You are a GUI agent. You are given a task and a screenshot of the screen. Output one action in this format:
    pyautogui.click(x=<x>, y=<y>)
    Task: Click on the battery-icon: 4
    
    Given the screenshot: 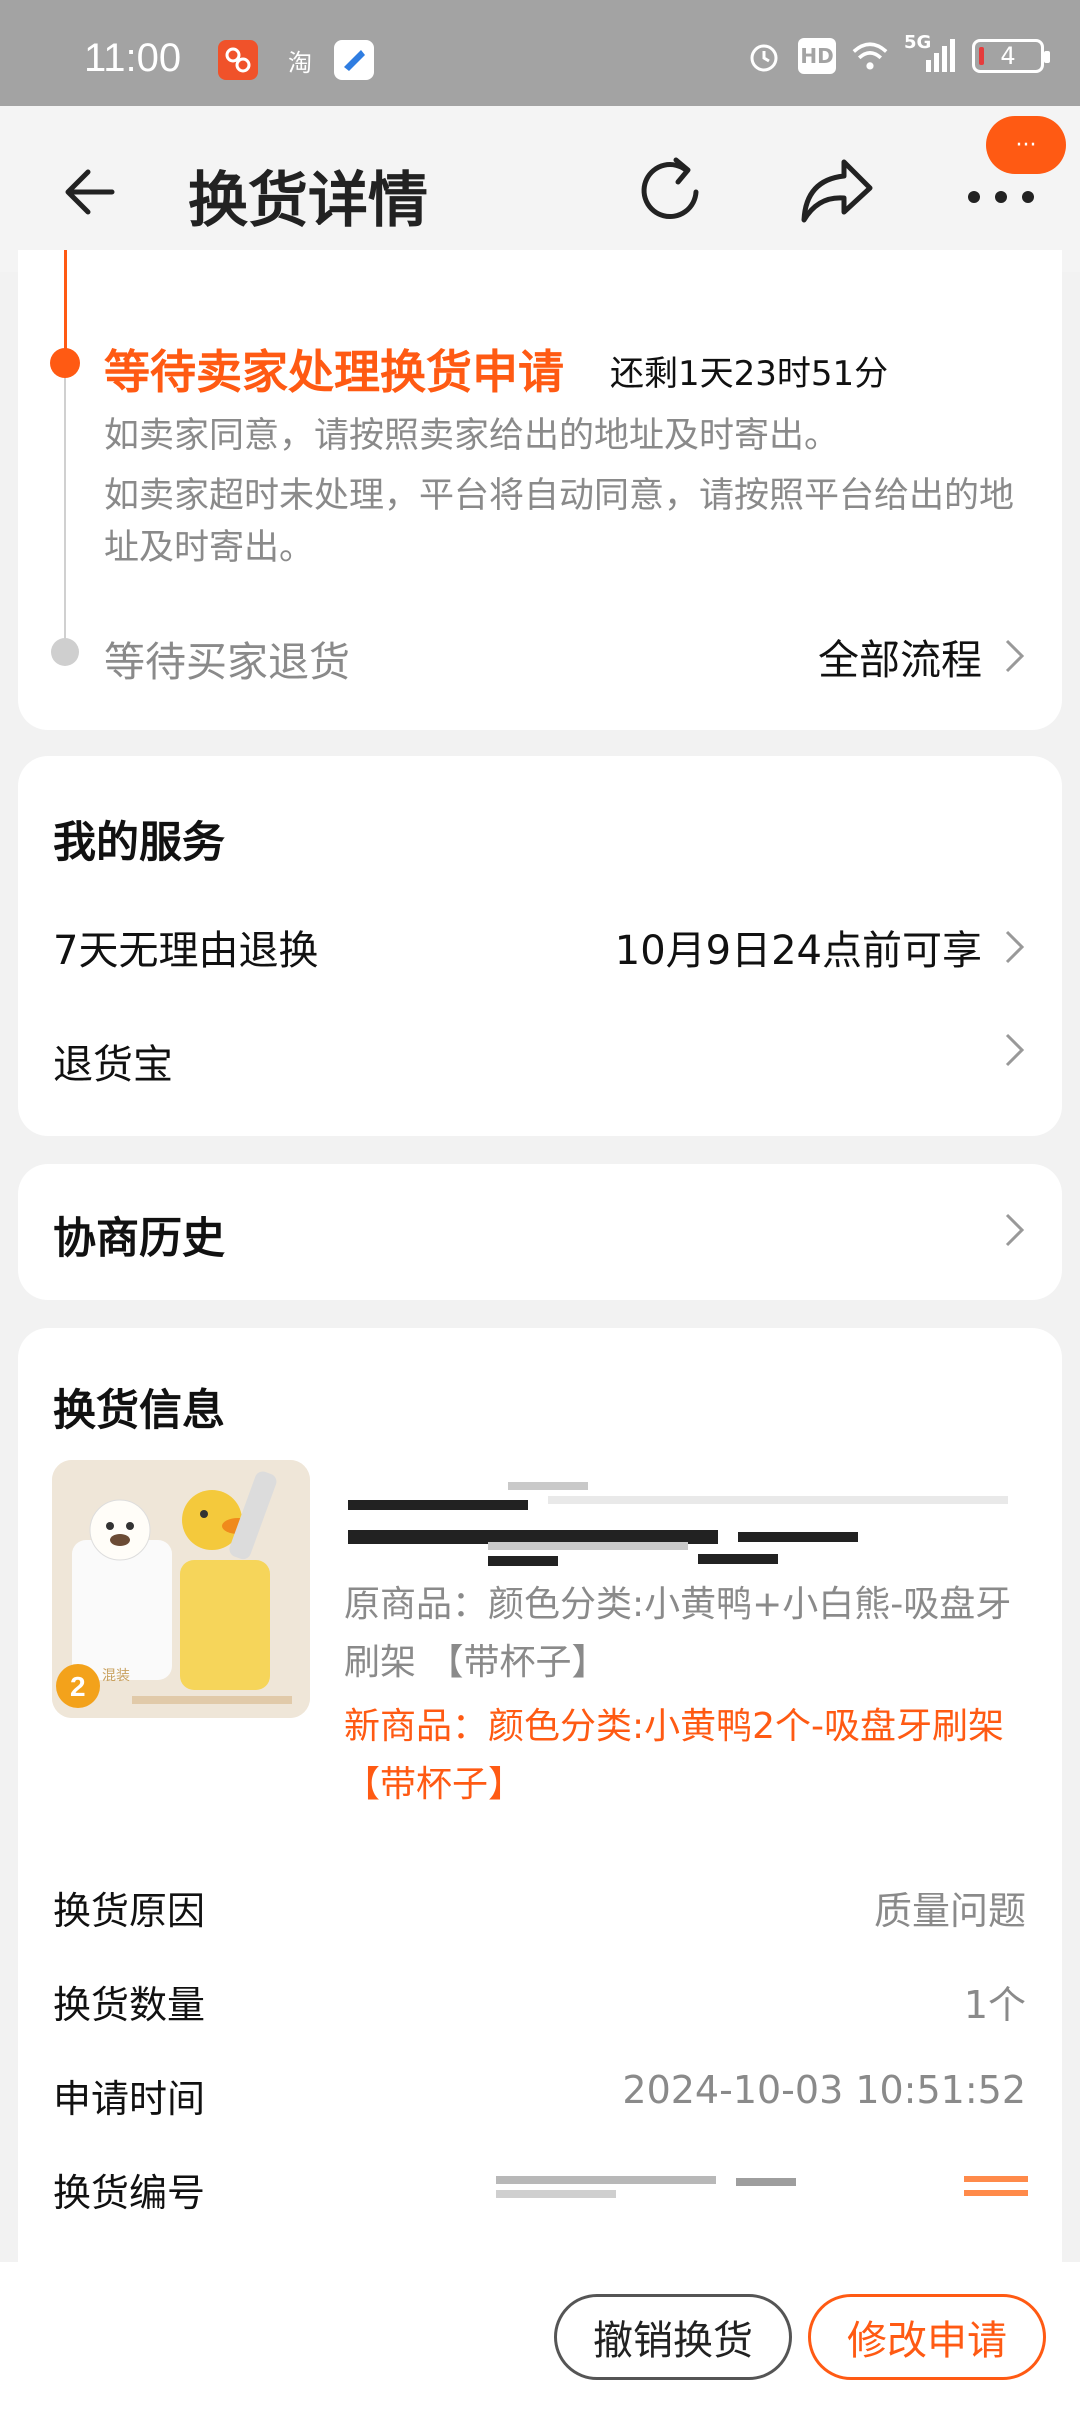 What is the action you would take?
    pyautogui.click(x=1011, y=56)
    